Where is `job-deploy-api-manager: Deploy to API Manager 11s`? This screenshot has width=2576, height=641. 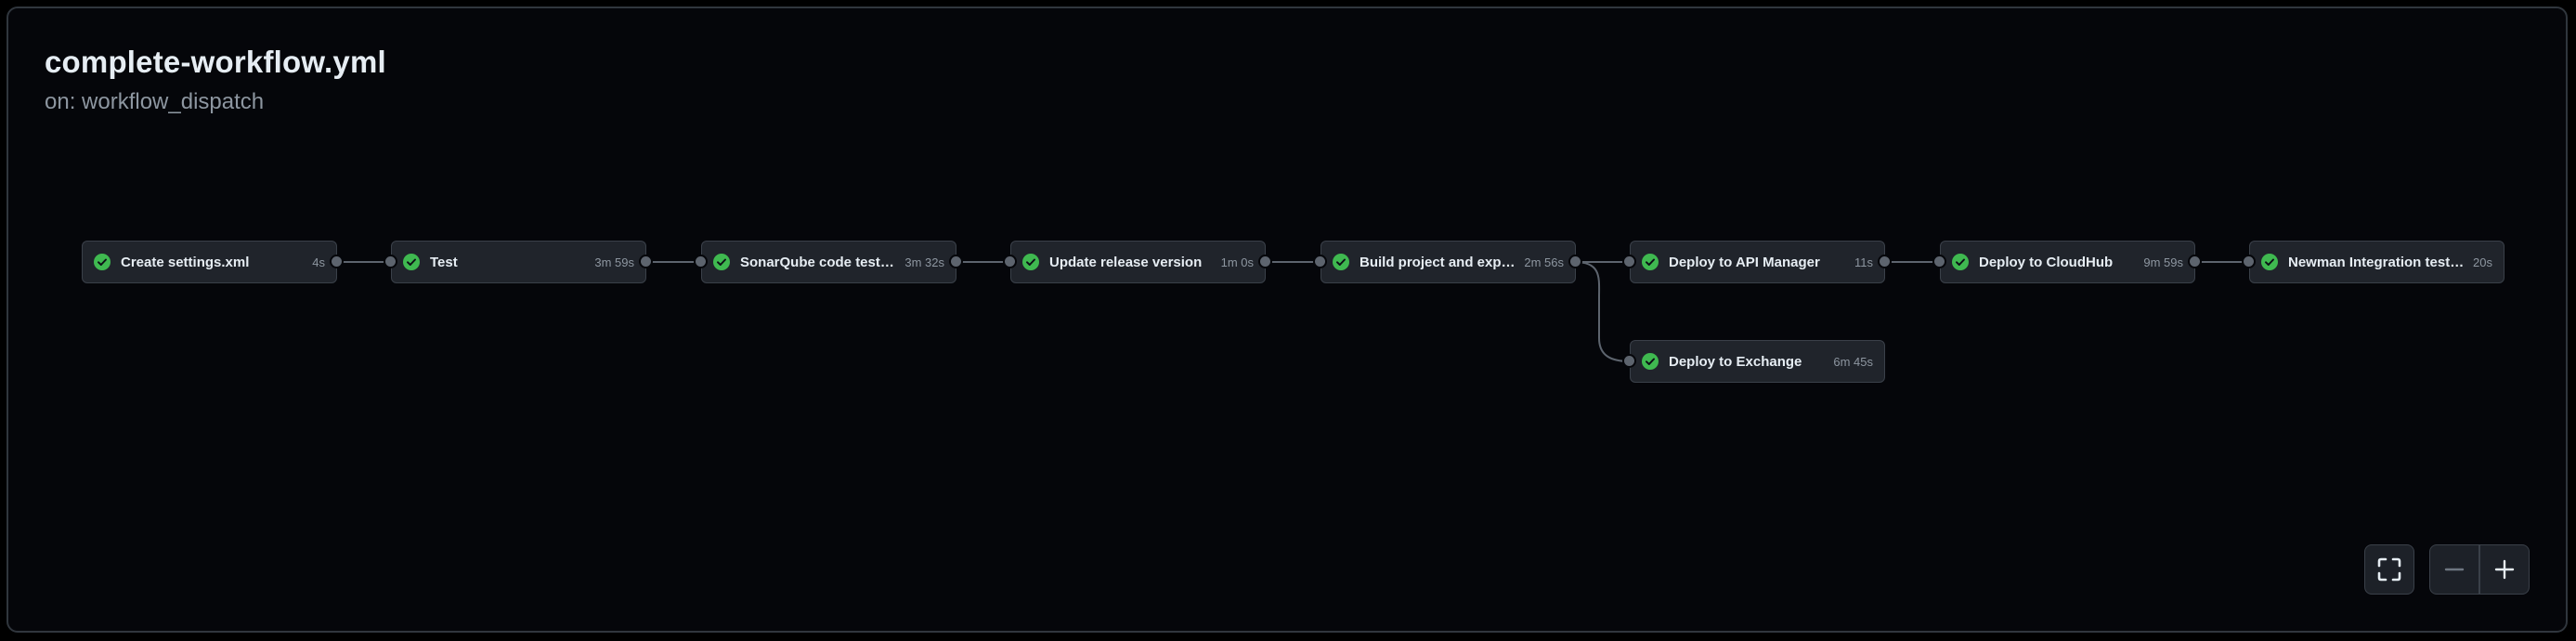 job-deploy-api-manager: Deploy to API Manager 11s is located at coordinates (1758, 262).